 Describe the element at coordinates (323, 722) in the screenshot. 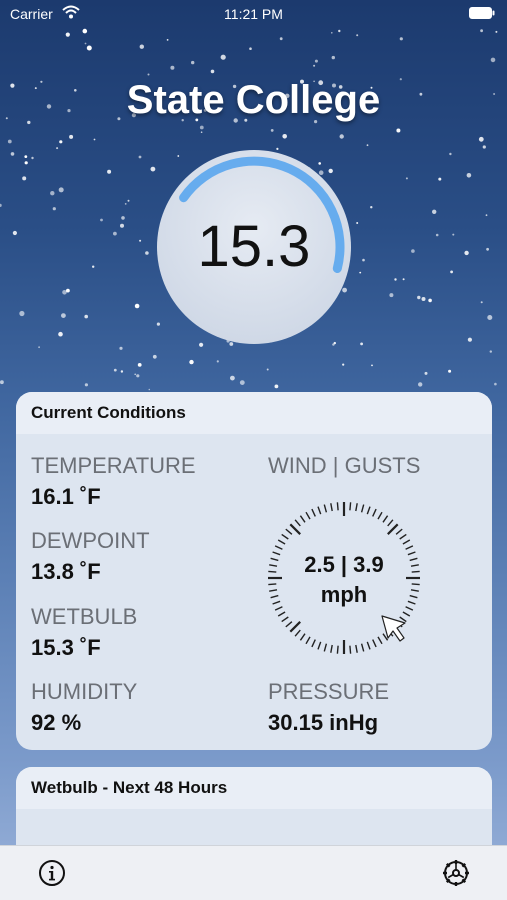

I see `pressure-value: 30.15 inHg` at that location.